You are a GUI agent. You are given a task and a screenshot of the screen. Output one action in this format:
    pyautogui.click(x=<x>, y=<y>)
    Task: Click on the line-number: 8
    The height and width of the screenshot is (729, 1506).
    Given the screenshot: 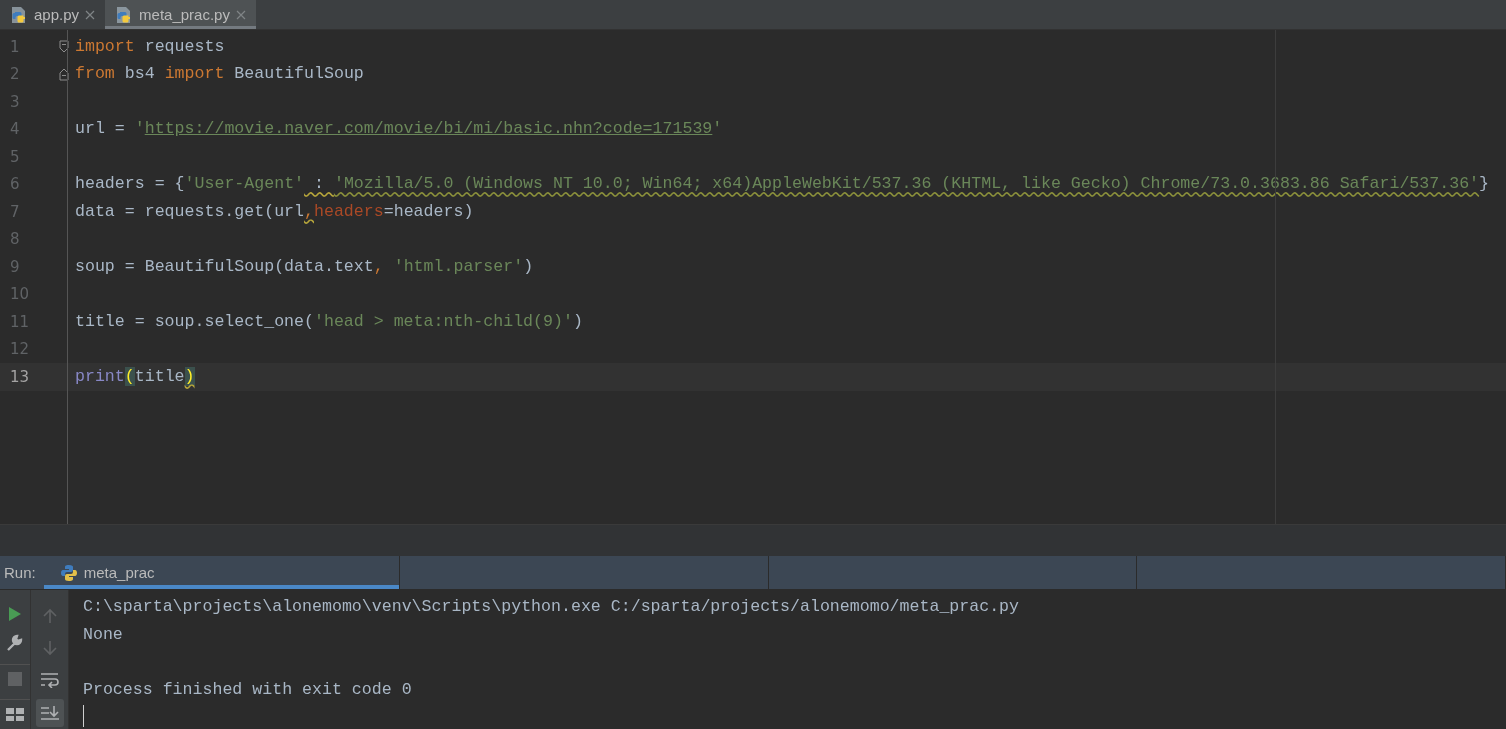 What is the action you would take?
    pyautogui.click(x=15, y=239)
    